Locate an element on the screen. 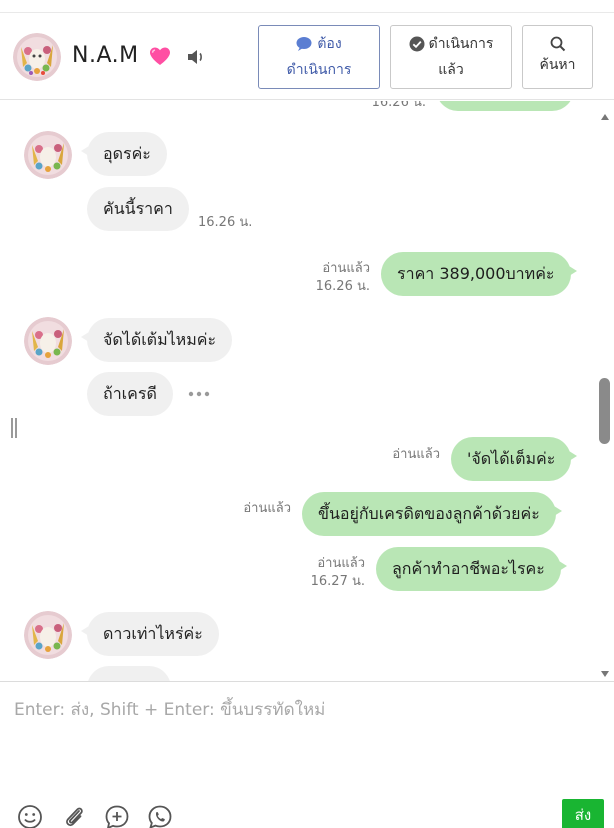  contact-name: N.A.M is located at coordinates (105, 55).